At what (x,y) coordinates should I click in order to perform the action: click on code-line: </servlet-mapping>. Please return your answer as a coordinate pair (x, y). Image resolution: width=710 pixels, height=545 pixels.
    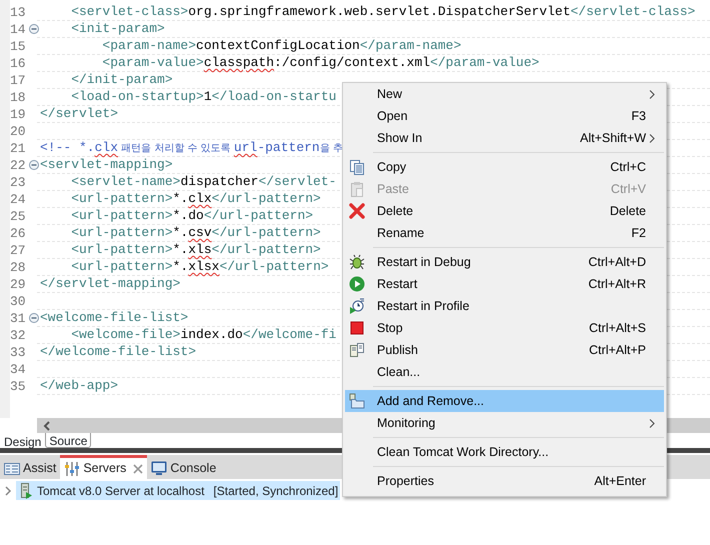
    Looking at the image, I should click on (110, 283).